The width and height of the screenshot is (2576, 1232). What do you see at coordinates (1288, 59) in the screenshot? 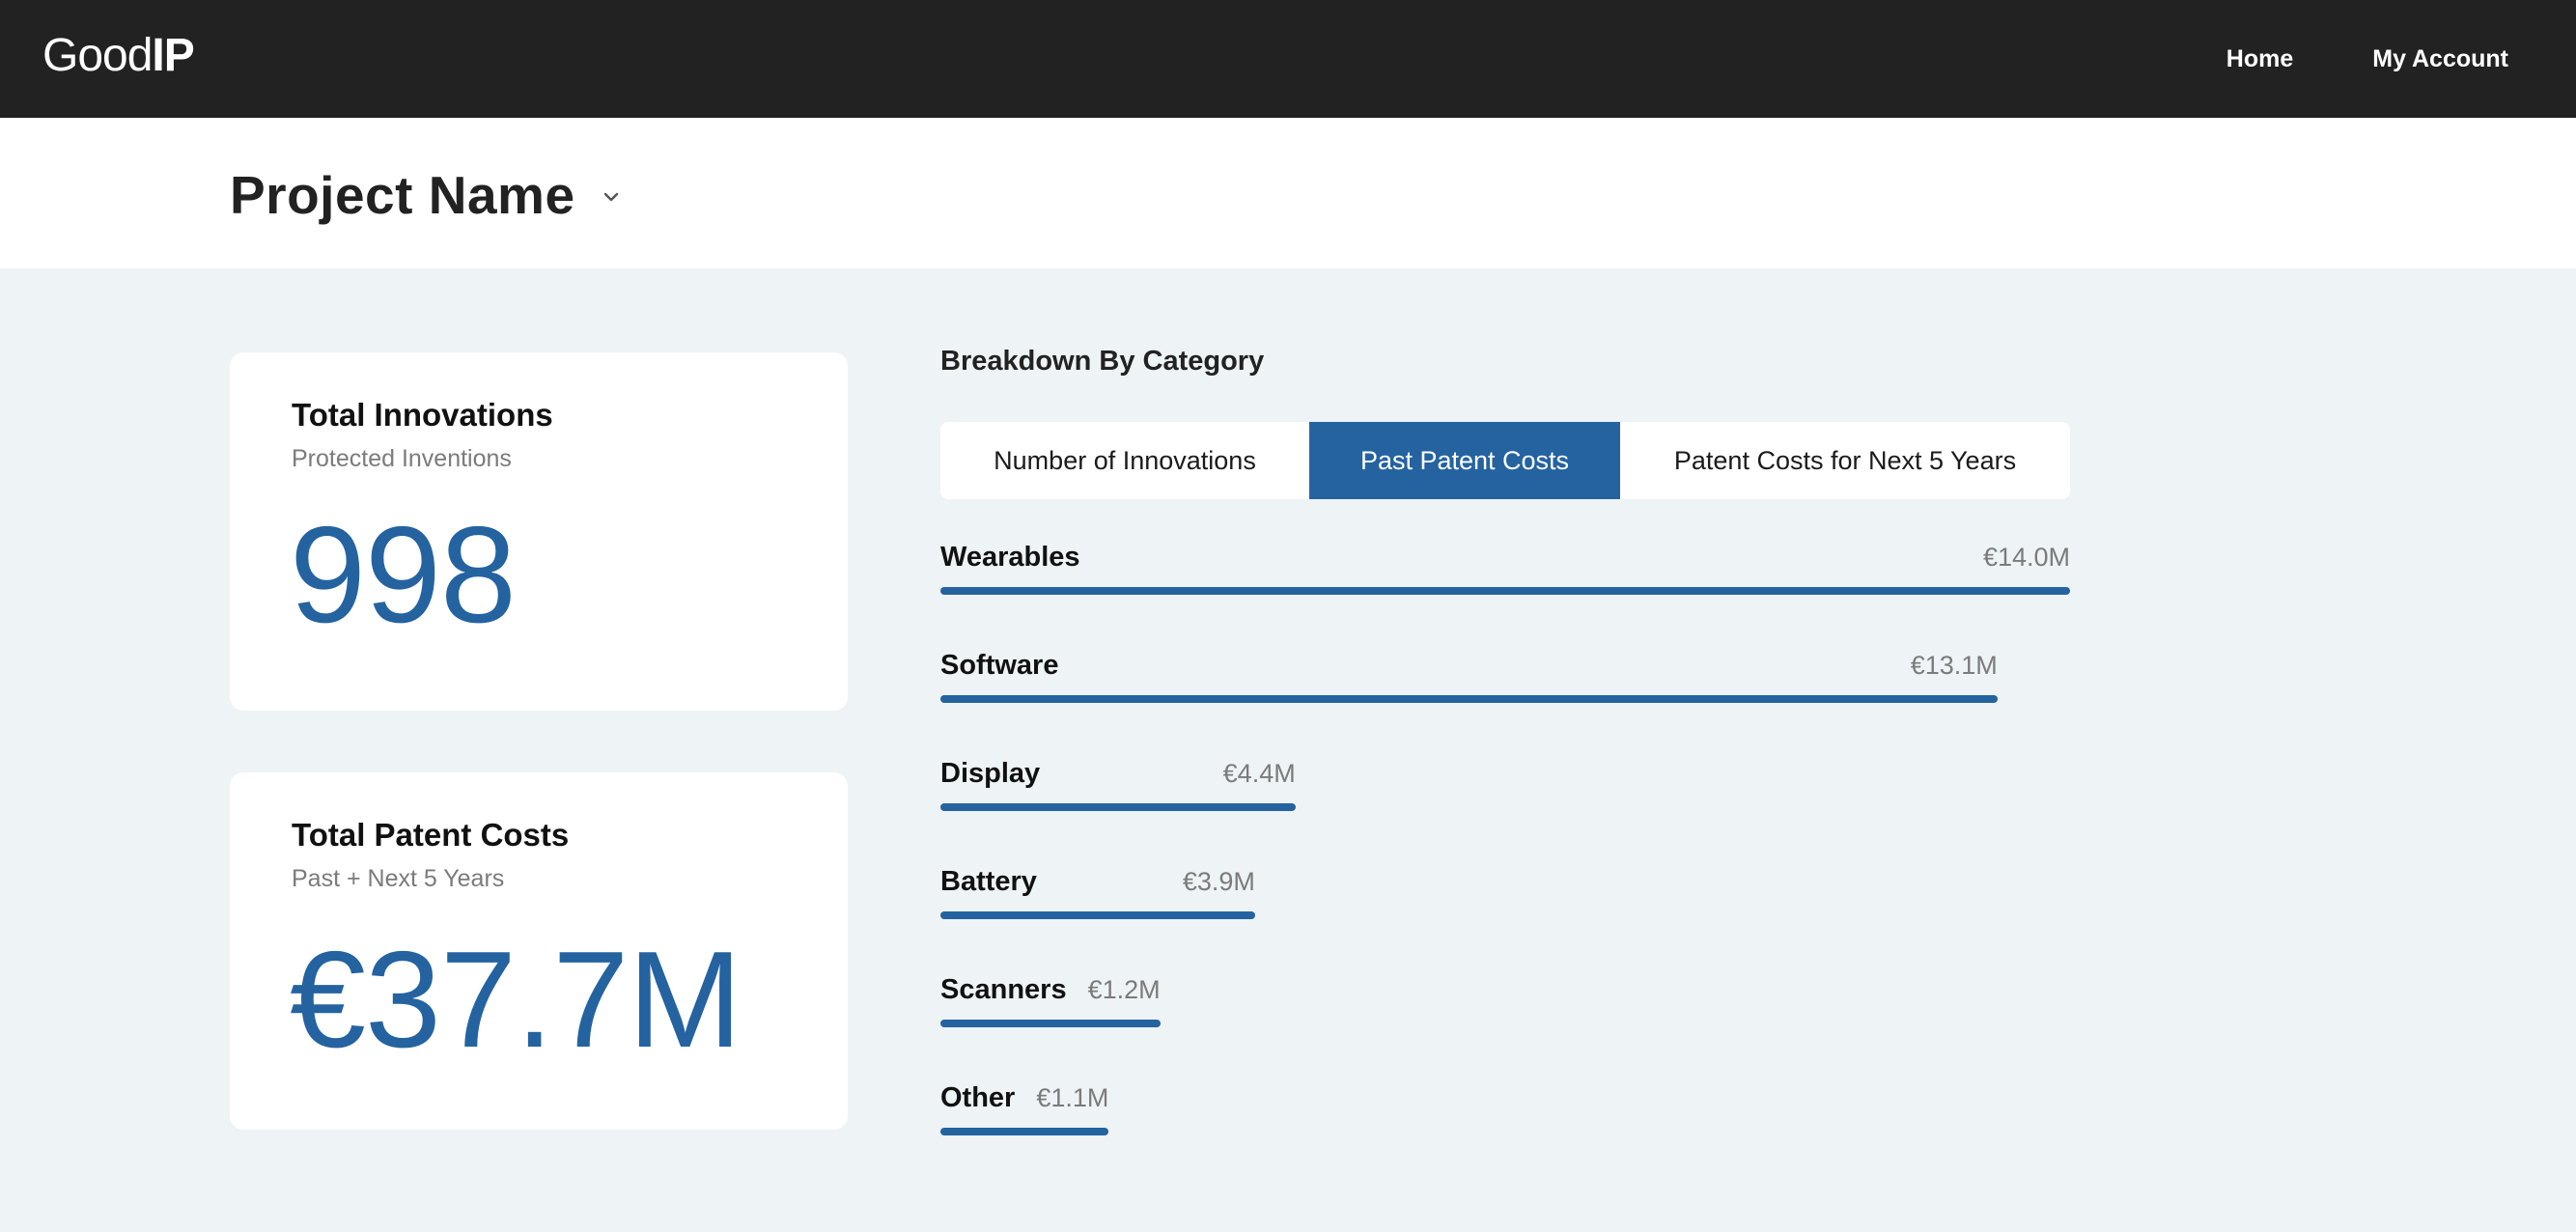
I see `top-navigation-bar: GoodIP Home My Account` at bounding box center [1288, 59].